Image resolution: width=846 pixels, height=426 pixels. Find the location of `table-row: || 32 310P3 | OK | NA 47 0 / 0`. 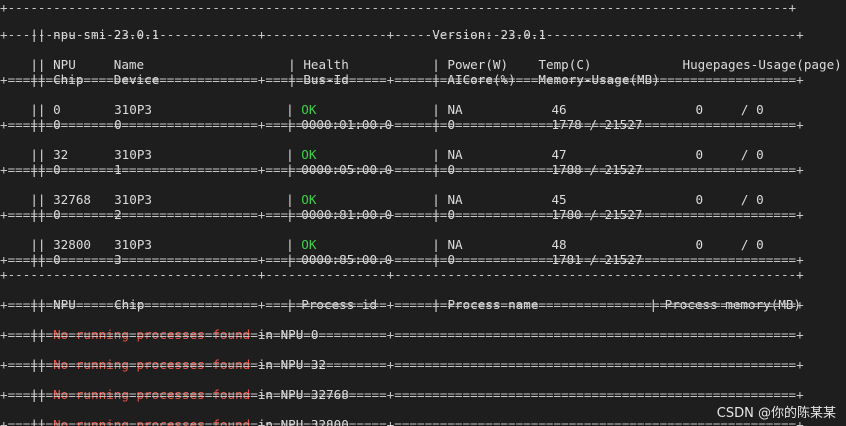

table-row: || 32 310P3 | OK | NA 47 0 / 0 is located at coordinates (381, 147).